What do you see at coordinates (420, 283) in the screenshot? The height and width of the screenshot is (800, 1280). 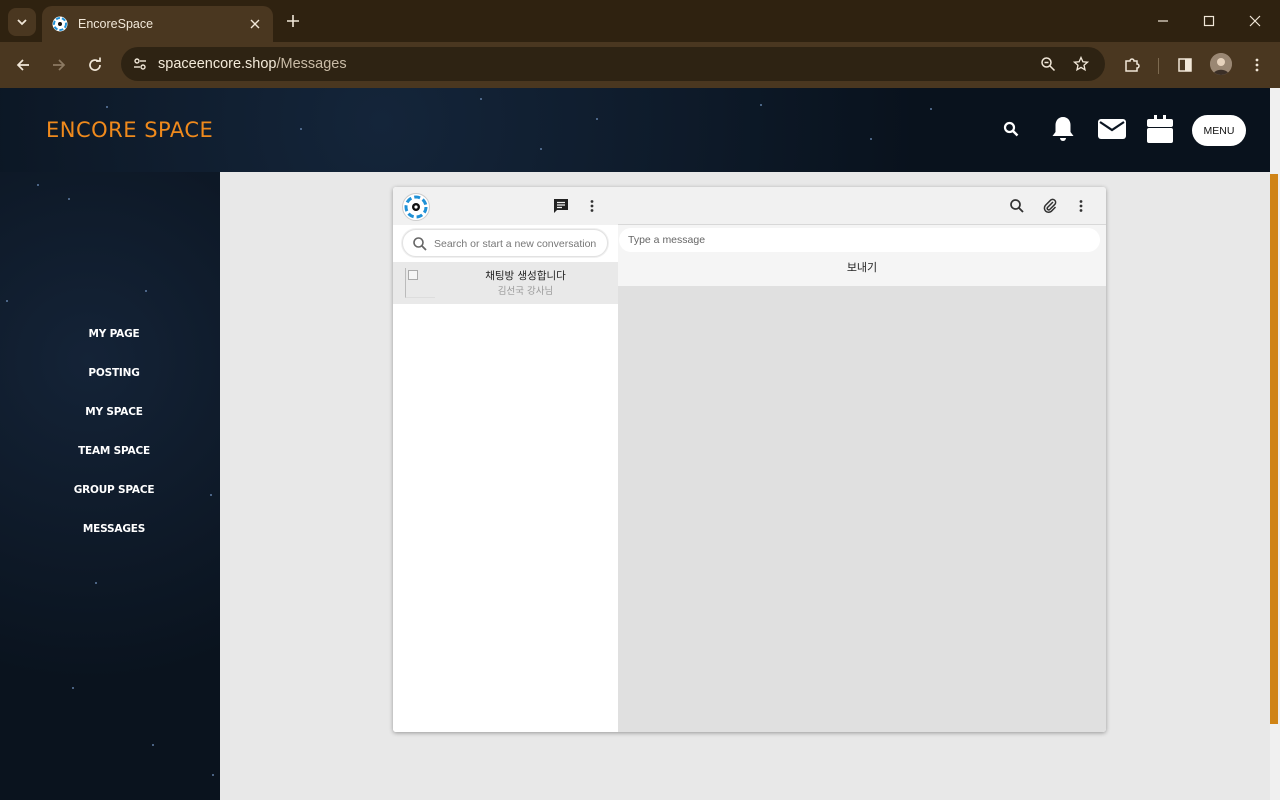 I see `conversation-avatar` at bounding box center [420, 283].